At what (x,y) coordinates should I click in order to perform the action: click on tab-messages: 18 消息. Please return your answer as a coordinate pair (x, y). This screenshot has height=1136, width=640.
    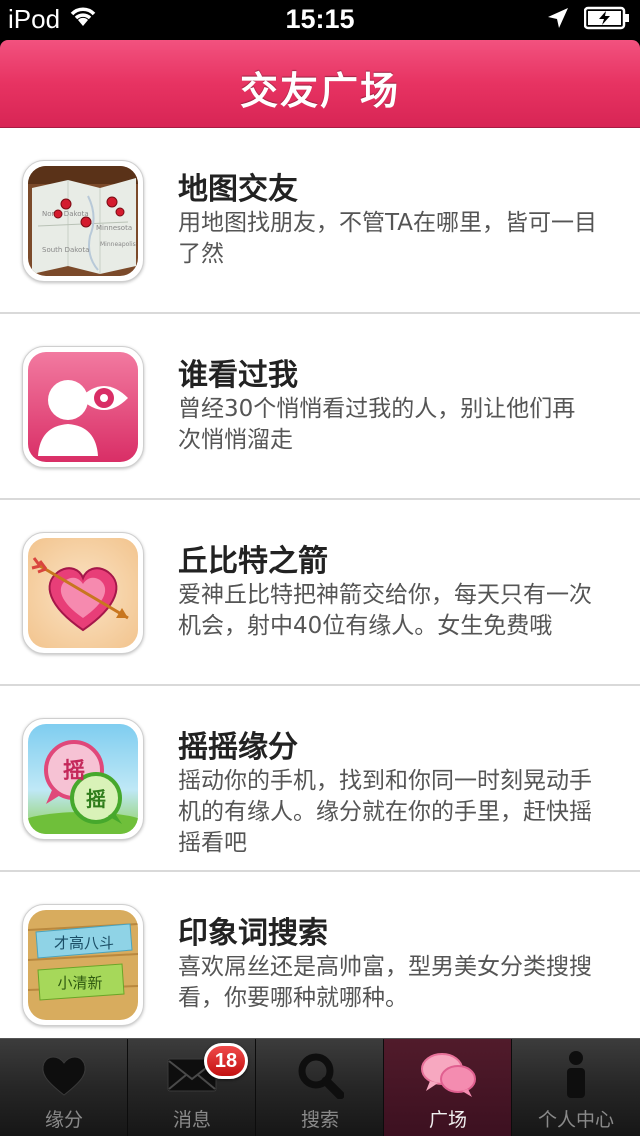
    Looking at the image, I should click on (192, 1087).